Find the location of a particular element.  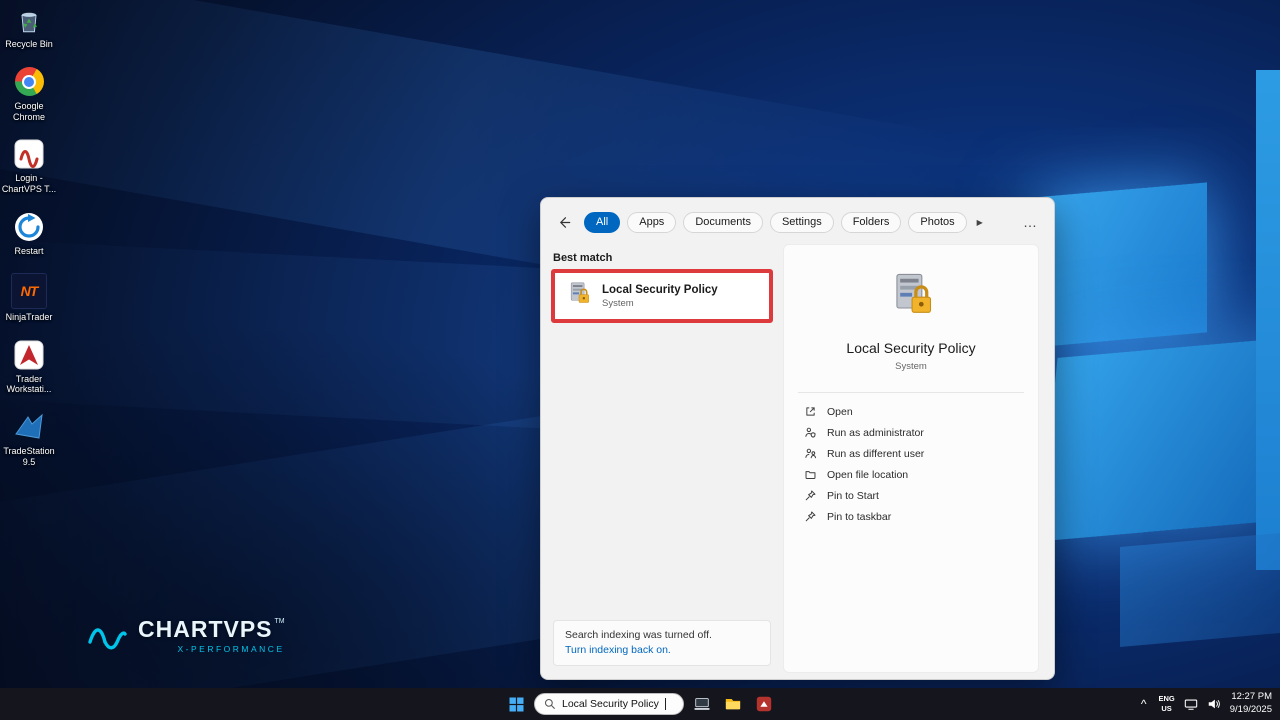

action-run-as-different-user: Run as different user is located at coordinates (911, 453).